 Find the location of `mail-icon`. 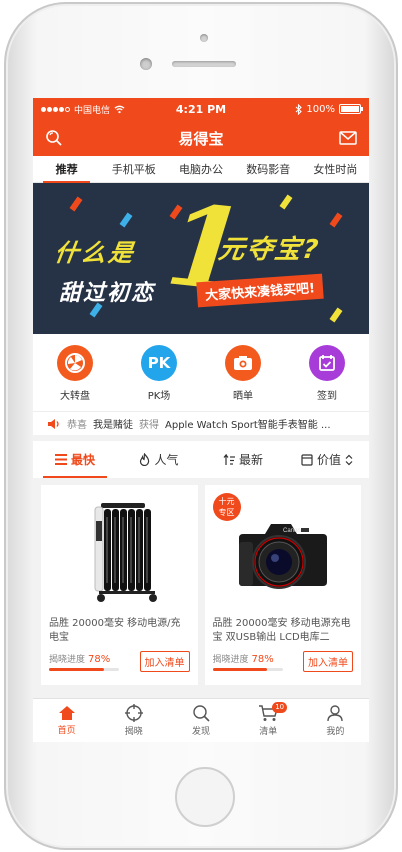

mail-icon is located at coordinates (348, 138).